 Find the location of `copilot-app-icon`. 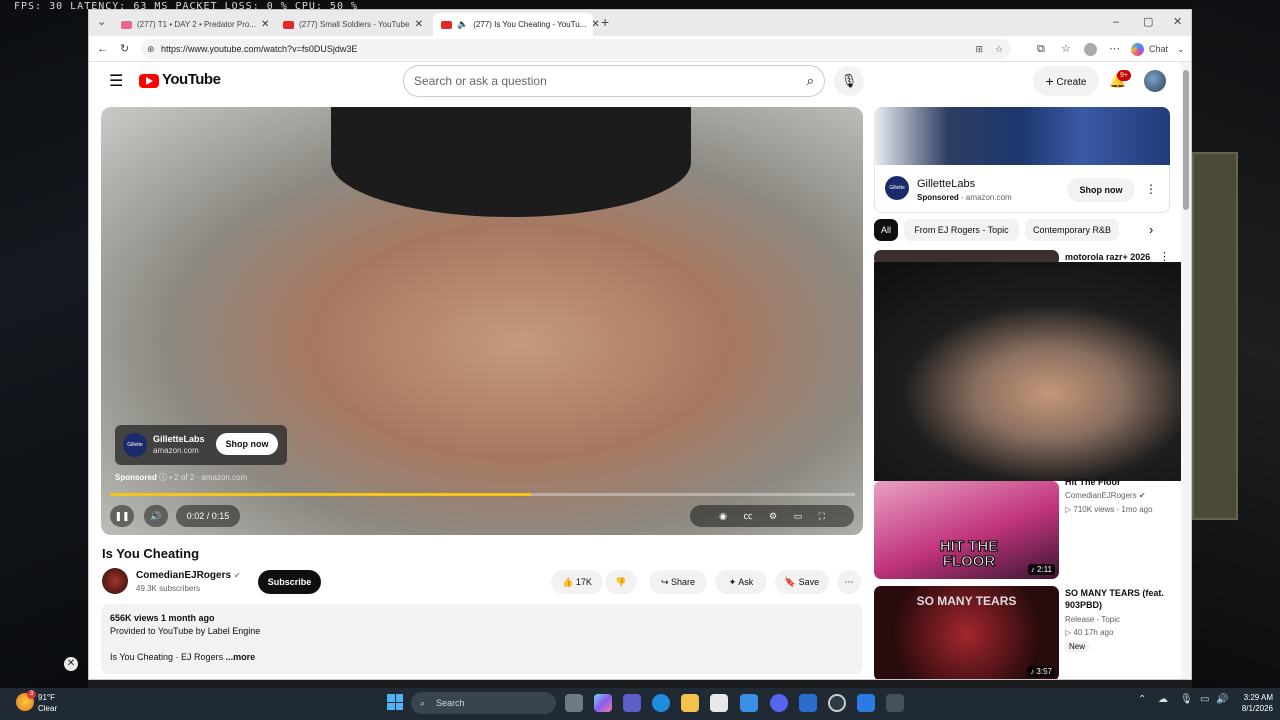

copilot-app-icon is located at coordinates (603, 703).